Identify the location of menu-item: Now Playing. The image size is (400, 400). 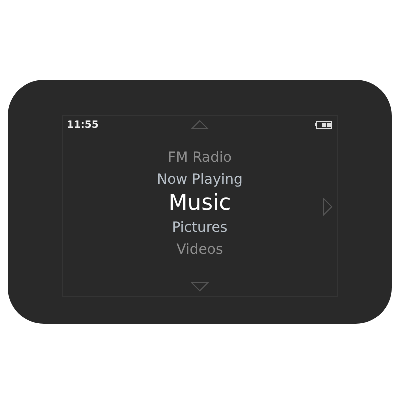
(200, 180).